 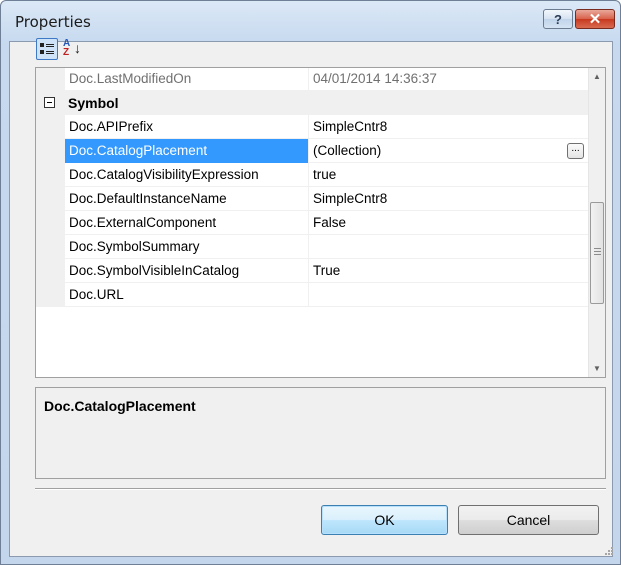 I want to click on property-name: Doc.SymbolSummary, so click(x=186, y=247).